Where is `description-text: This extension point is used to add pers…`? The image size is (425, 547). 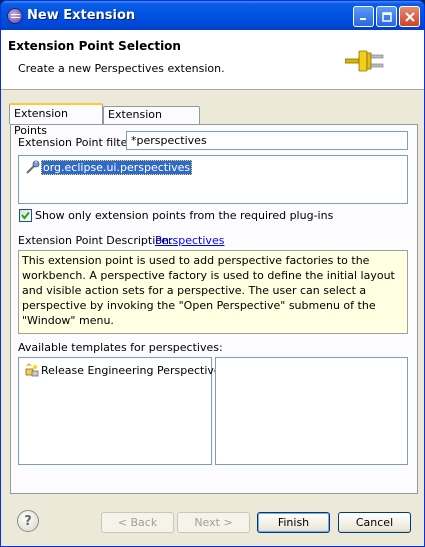 description-text: This extension point is used to add pers… is located at coordinates (208, 290).